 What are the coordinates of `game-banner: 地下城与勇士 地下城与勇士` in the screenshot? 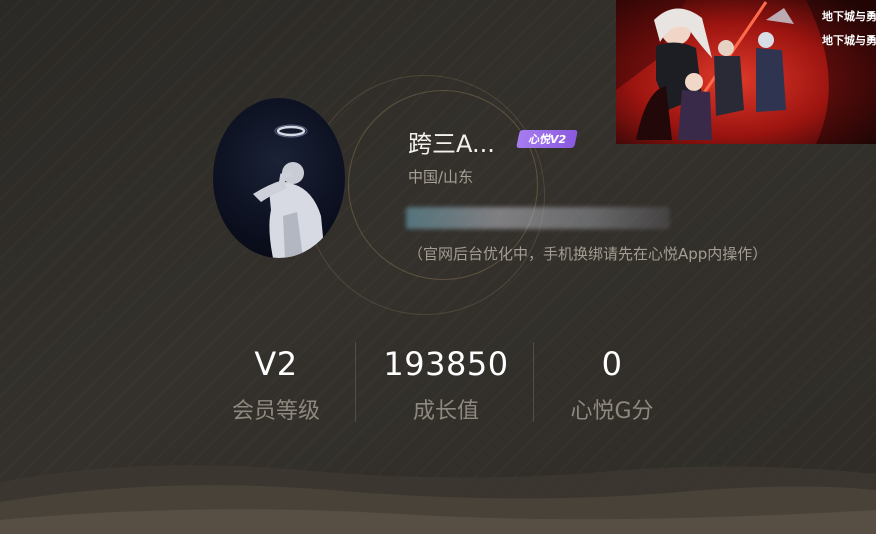 It's located at (746, 72).